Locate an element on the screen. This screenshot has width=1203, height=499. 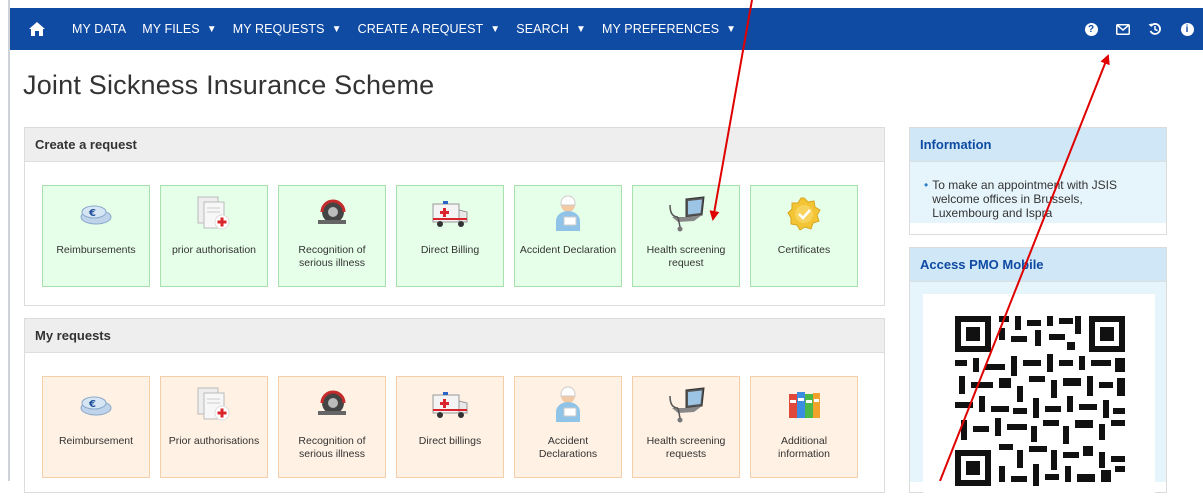
pmo-mobile-body is located at coordinates (1038, 388).